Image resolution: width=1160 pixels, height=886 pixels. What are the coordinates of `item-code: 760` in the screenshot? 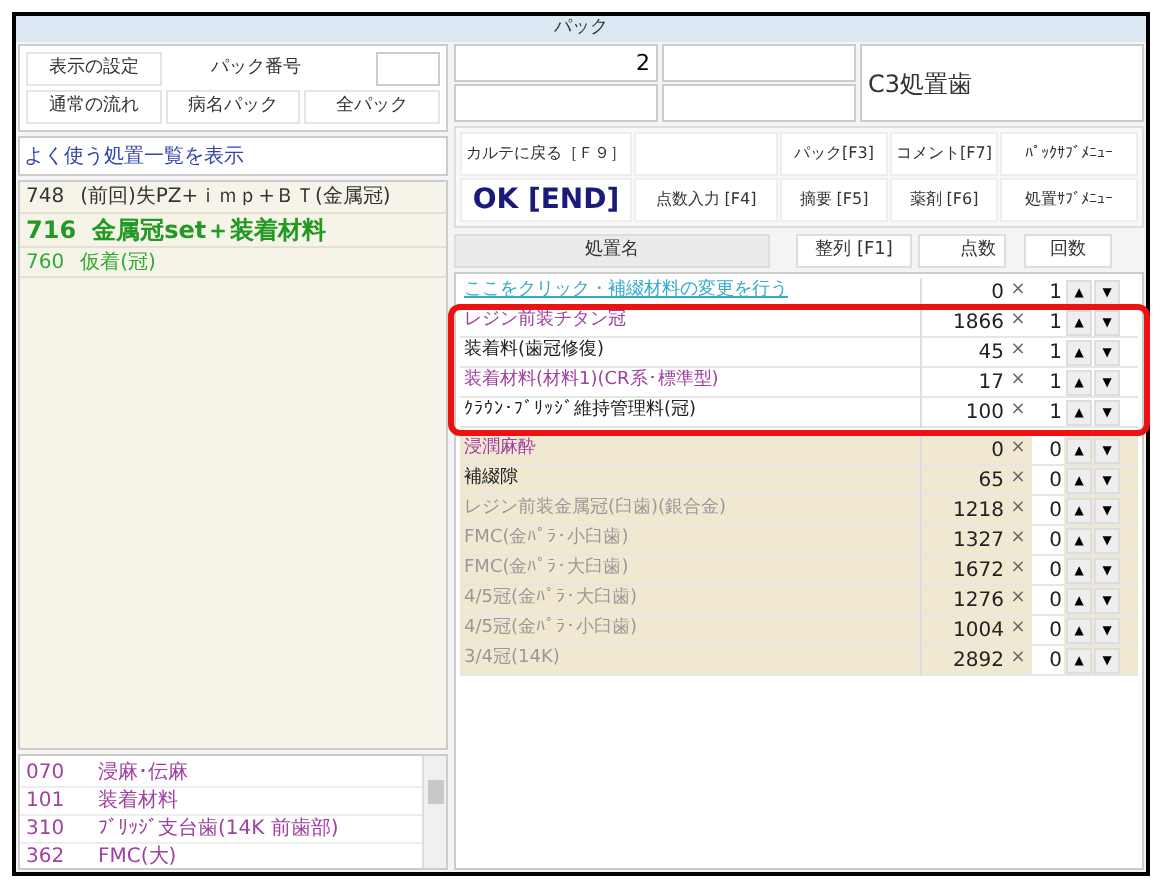 It's located at (45, 263).